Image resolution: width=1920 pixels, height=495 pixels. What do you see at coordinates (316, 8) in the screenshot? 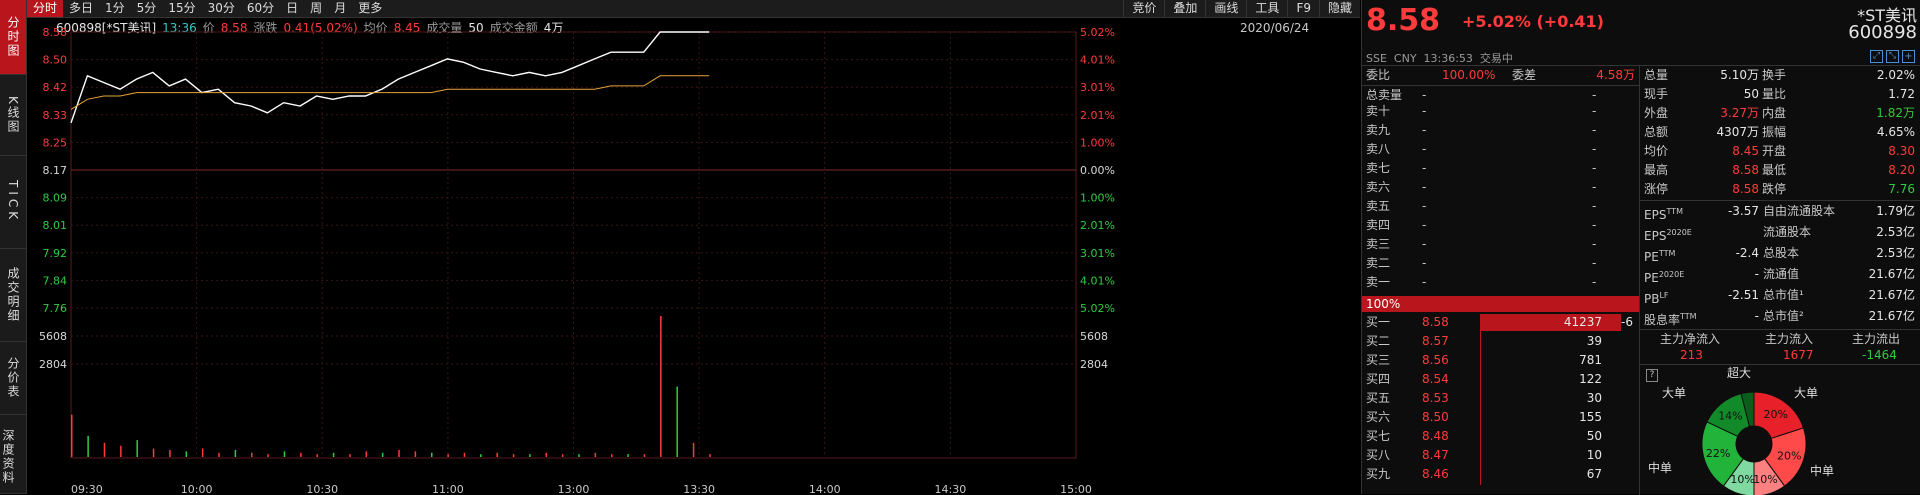
I see `period-tab: 周` at bounding box center [316, 8].